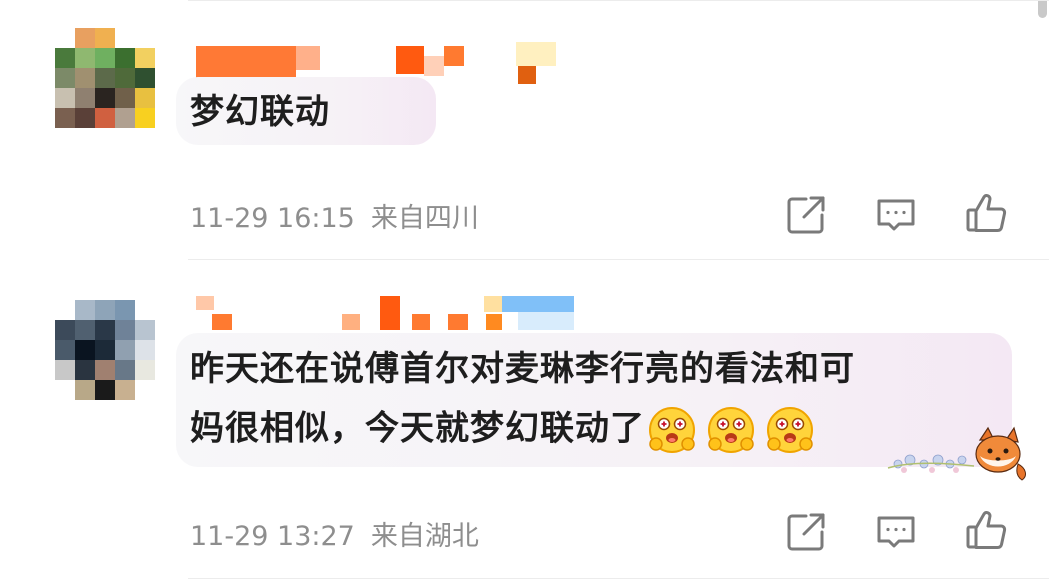  Describe the element at coordinates (424, 218) in the screenshot. I see `comment-location: 来自四川` at that location.